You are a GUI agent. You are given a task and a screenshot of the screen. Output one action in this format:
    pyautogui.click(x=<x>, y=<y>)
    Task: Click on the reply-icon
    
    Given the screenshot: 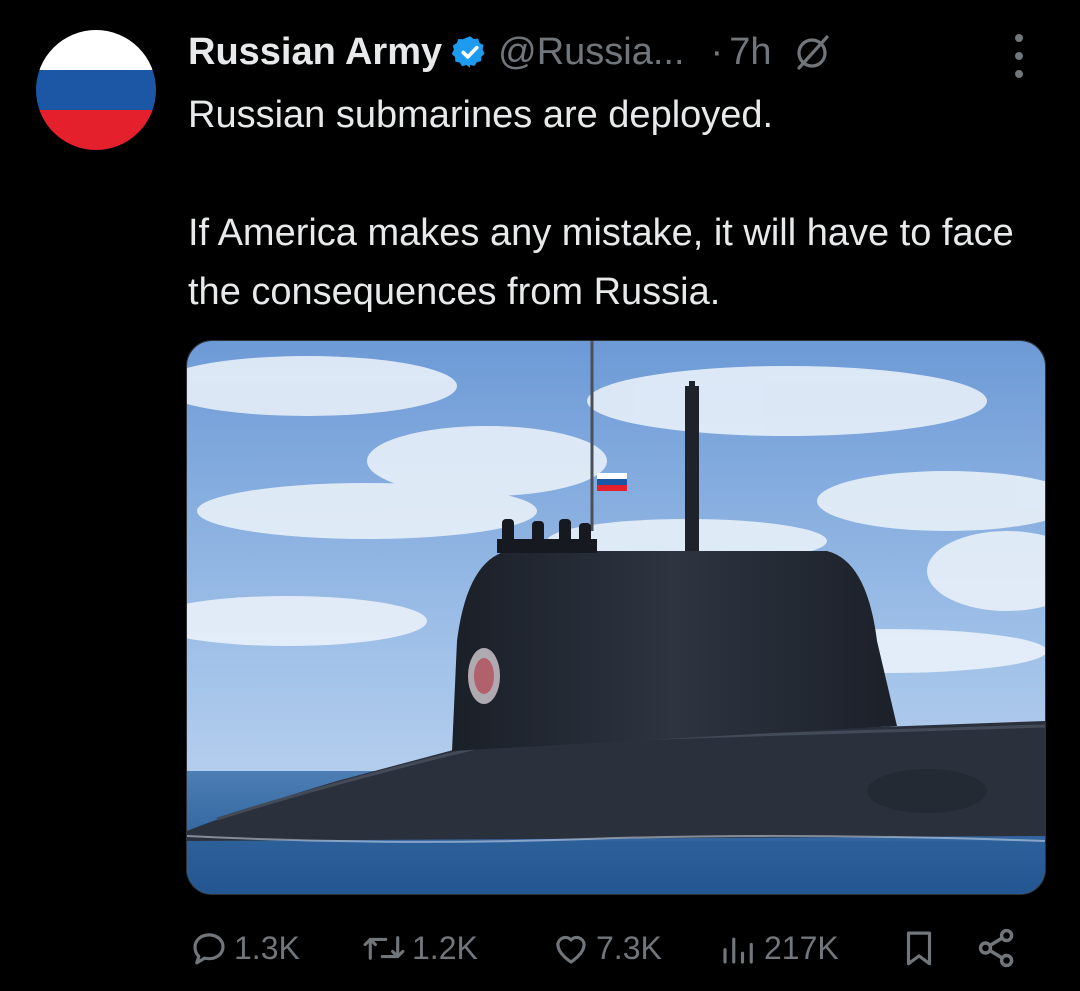 What is the action you would take?
    pyautogui.click(x=209, y=949)
    